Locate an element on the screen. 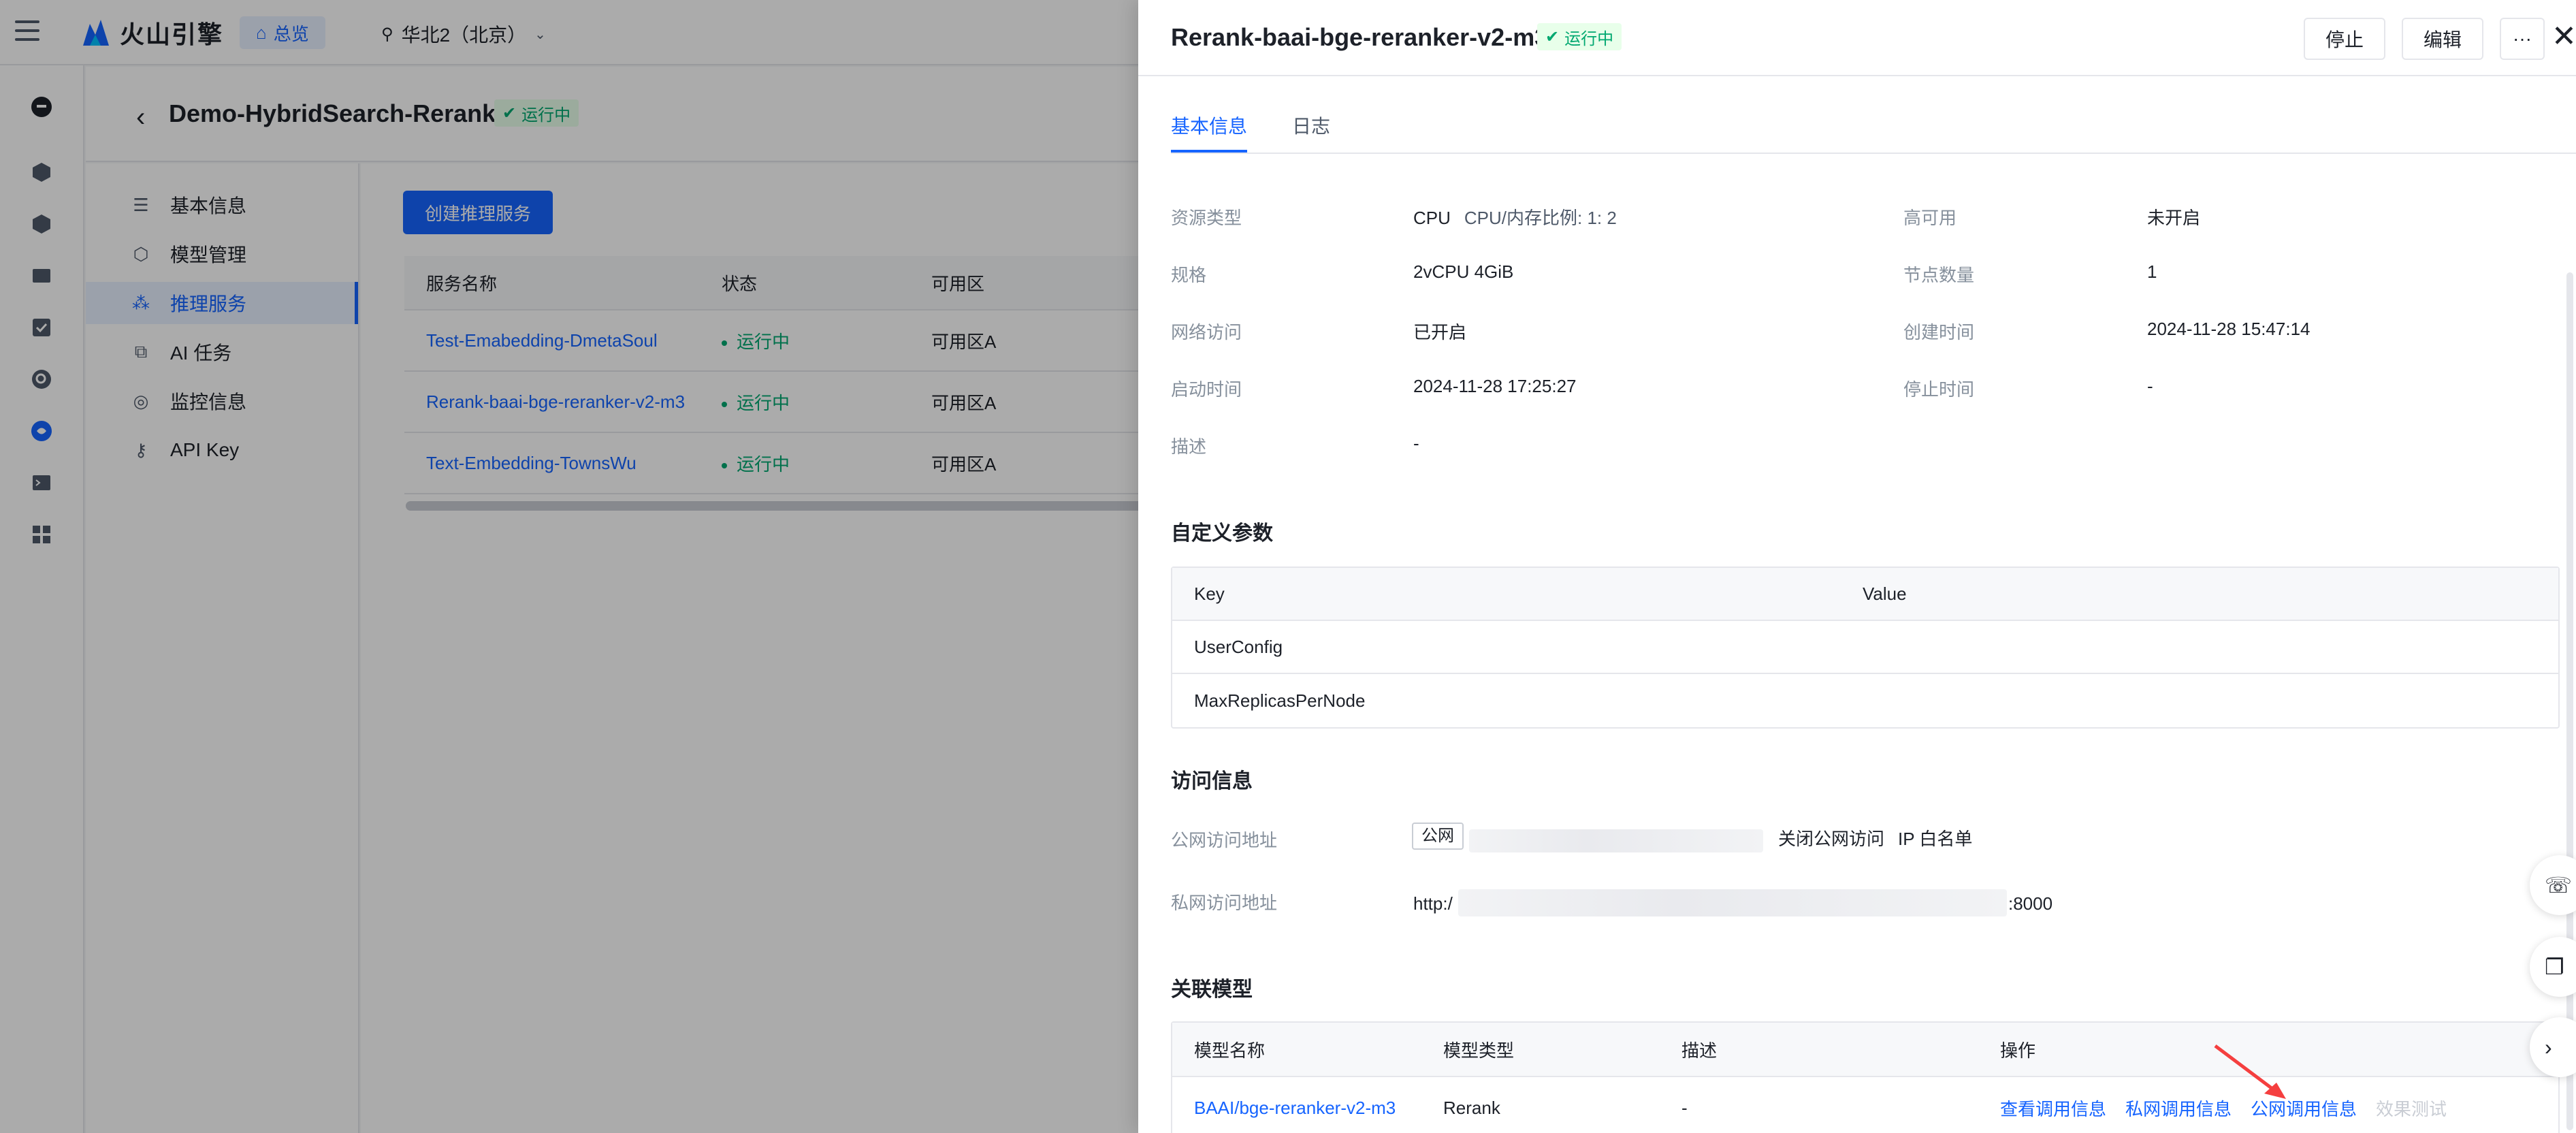 The height and width of the screenshot is (1133, 2576). redacted-private-address is located at coordinates (1732, 903).